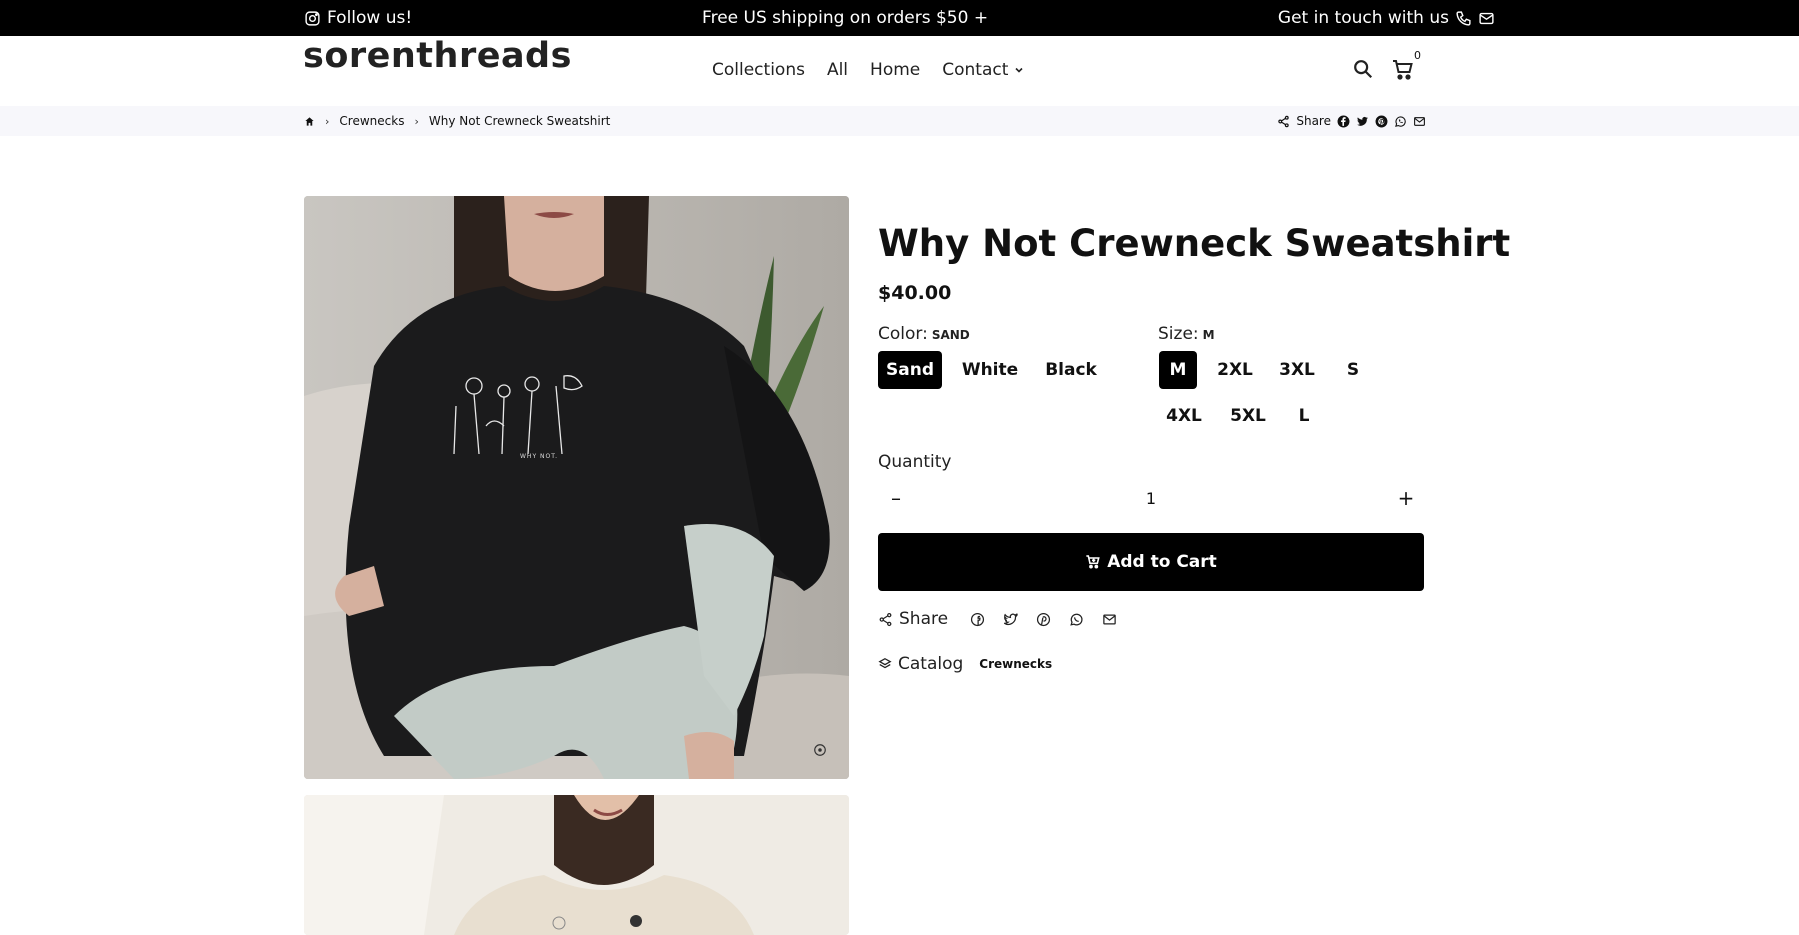 Image resolution: width=1799 pixels, height=935 pixels. Describe the element at coordinates (519, 121) in the screenshot. I see `breadcrumb-current: Why Not Crewneck Sweatshirt` at that location.